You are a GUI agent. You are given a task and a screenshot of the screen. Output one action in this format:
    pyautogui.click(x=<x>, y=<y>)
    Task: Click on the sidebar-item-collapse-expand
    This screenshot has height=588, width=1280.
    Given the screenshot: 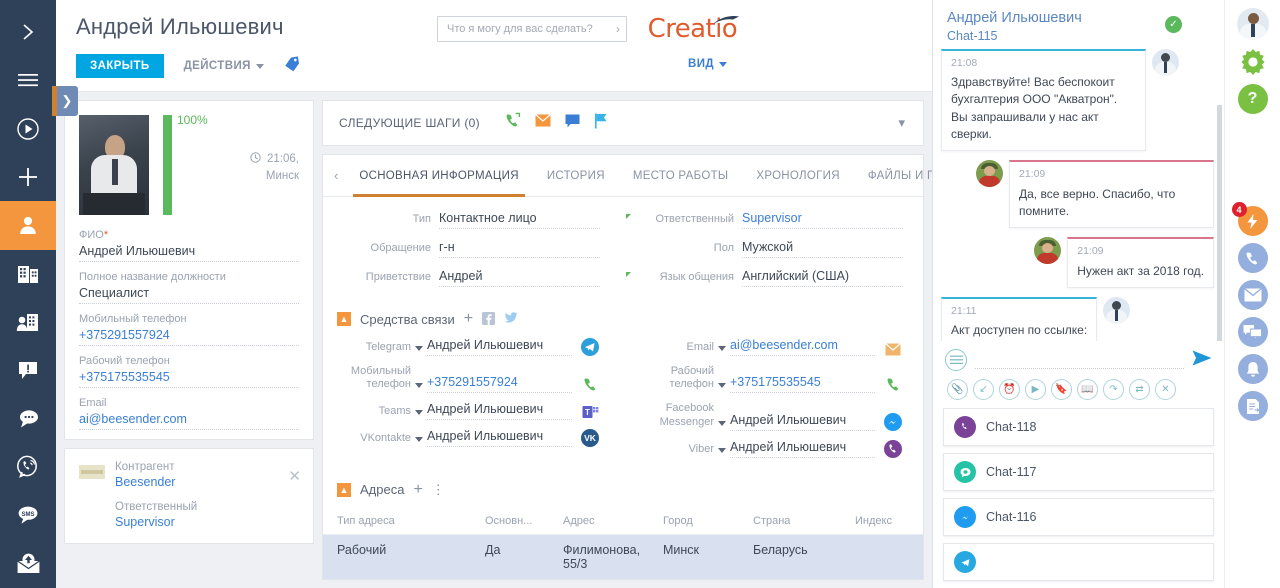 What is the action you would take?
    pyautogui.click(x=28, y=32)
    